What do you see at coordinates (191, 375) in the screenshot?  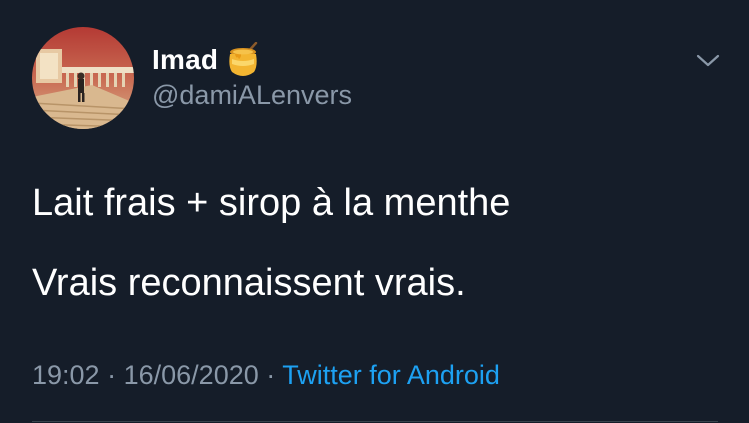 I see `tweet-date: 16/06/2020` at bounding box center [191, 375].